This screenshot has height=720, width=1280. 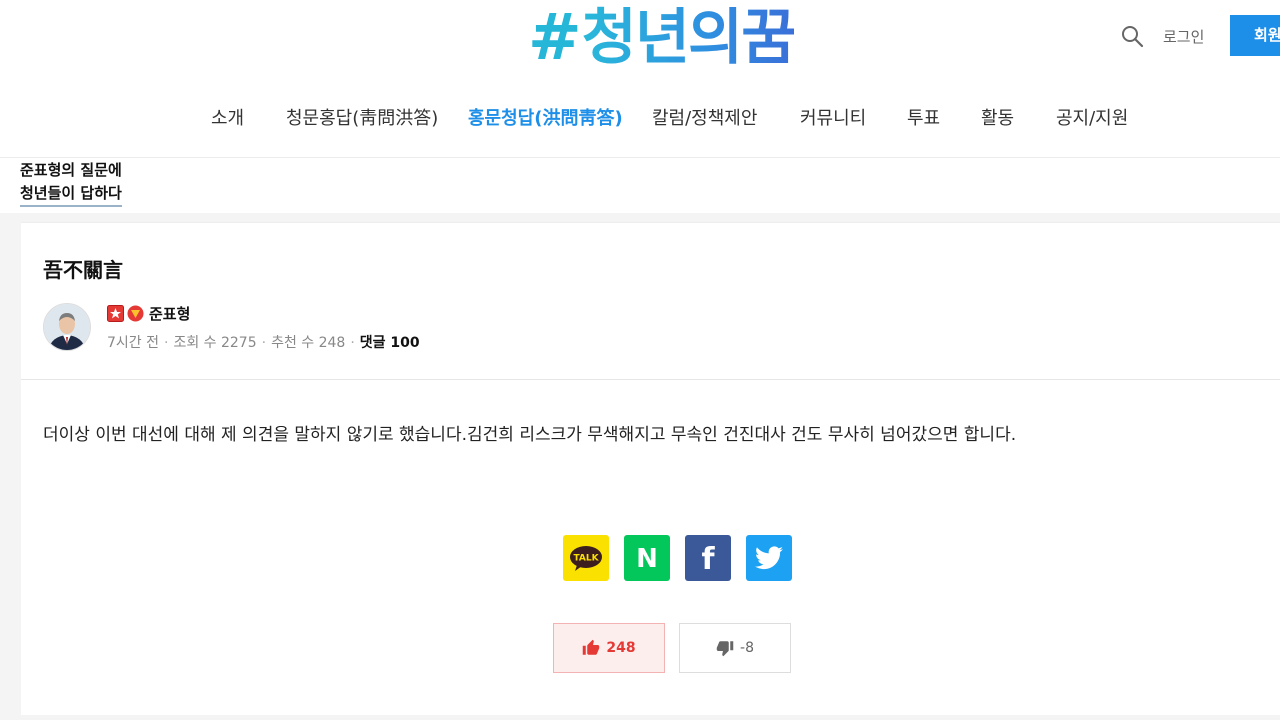 I want to click on post-views: 조회 수 2275, so click(x=215, y=343).